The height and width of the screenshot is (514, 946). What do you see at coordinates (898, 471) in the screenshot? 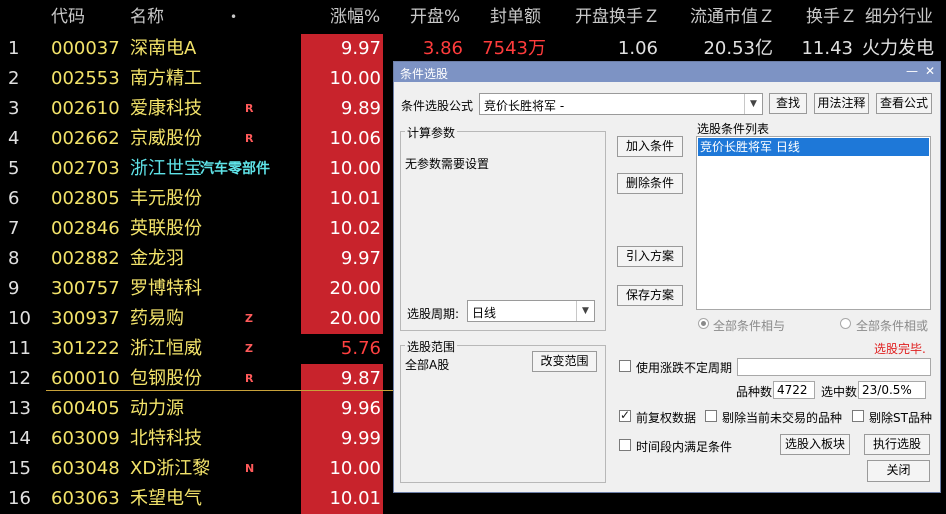
I see `close-button: 关闭` at bounding box center [898, 471].